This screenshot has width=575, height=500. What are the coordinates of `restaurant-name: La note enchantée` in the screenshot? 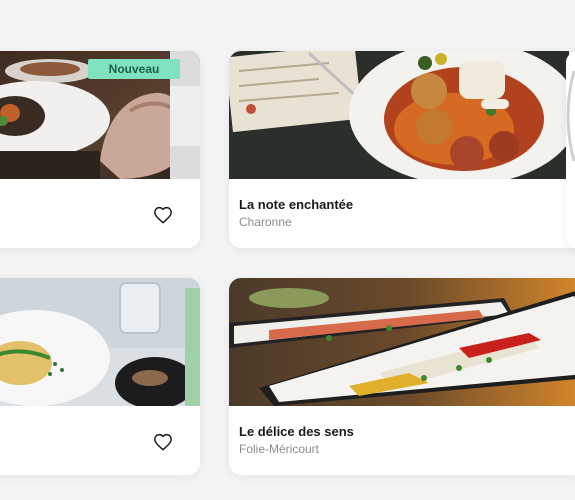 It's located at (296, 204).